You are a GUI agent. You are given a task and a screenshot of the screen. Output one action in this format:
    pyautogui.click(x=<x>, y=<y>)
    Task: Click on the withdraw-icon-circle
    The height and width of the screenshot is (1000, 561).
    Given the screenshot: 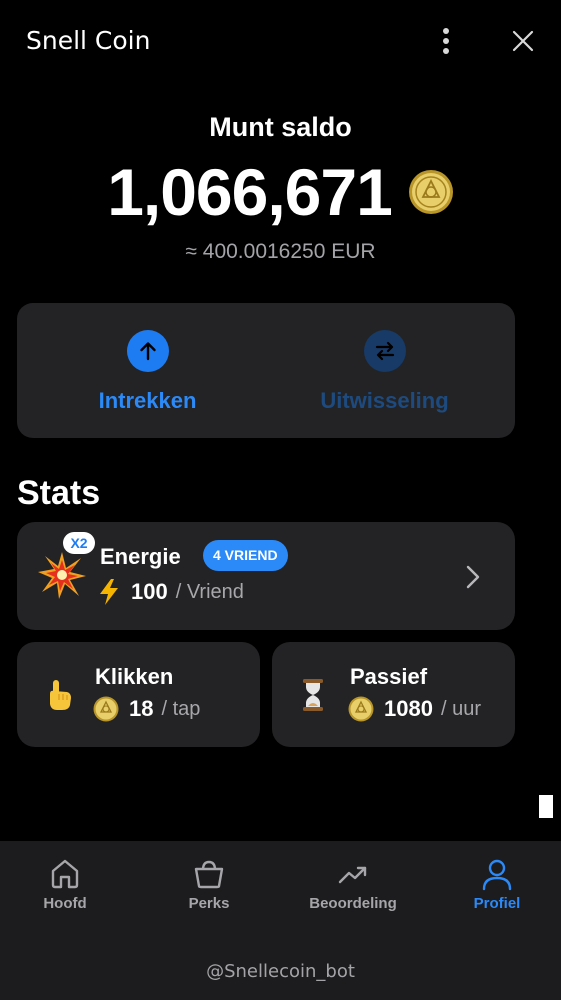 What is the action you would take?
    pyautogui.click(x=147, y=351)
    